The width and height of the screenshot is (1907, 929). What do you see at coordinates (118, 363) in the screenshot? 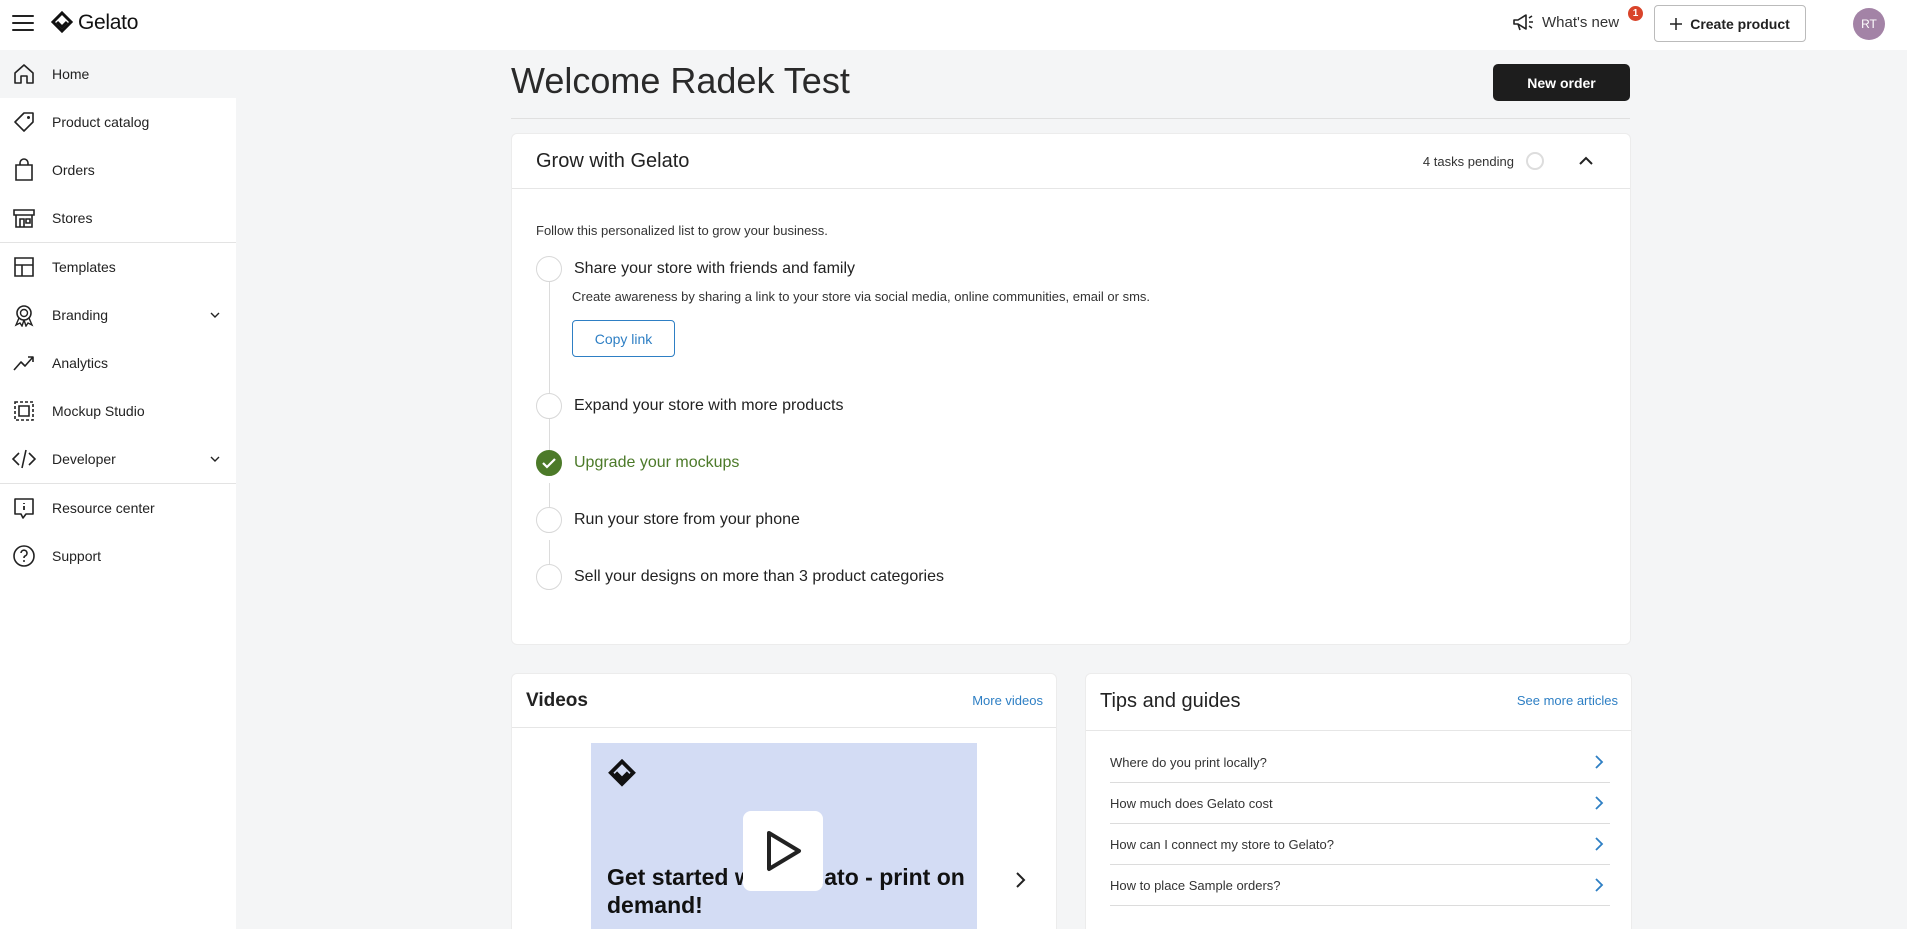
I see `sidebar-item-analytics: Analytics` at bounding box center [118, 363].